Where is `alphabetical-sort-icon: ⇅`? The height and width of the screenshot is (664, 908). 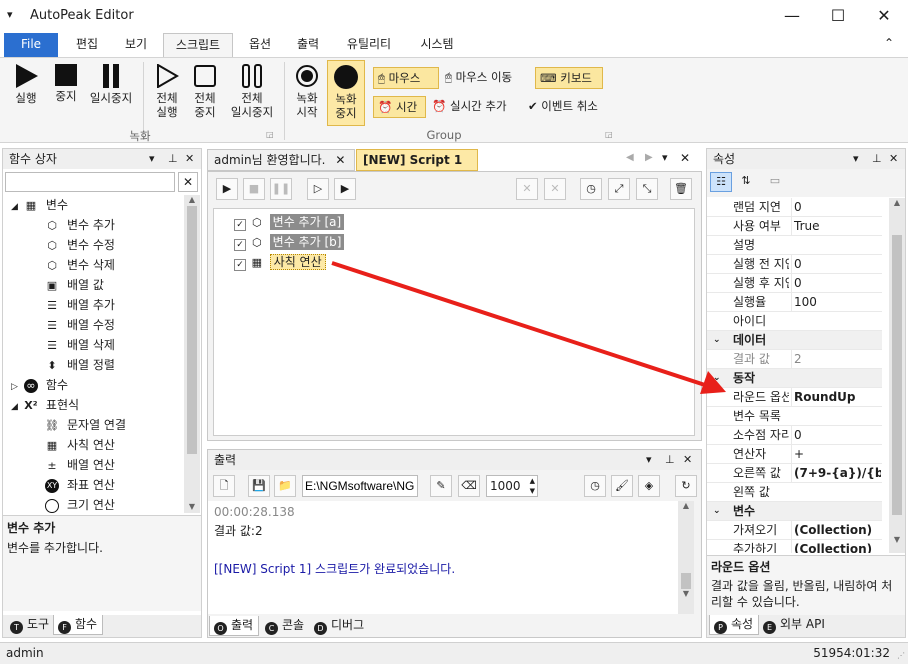
alphabetical-sort-icon: ⇅ is located at coordinates (746, 182).